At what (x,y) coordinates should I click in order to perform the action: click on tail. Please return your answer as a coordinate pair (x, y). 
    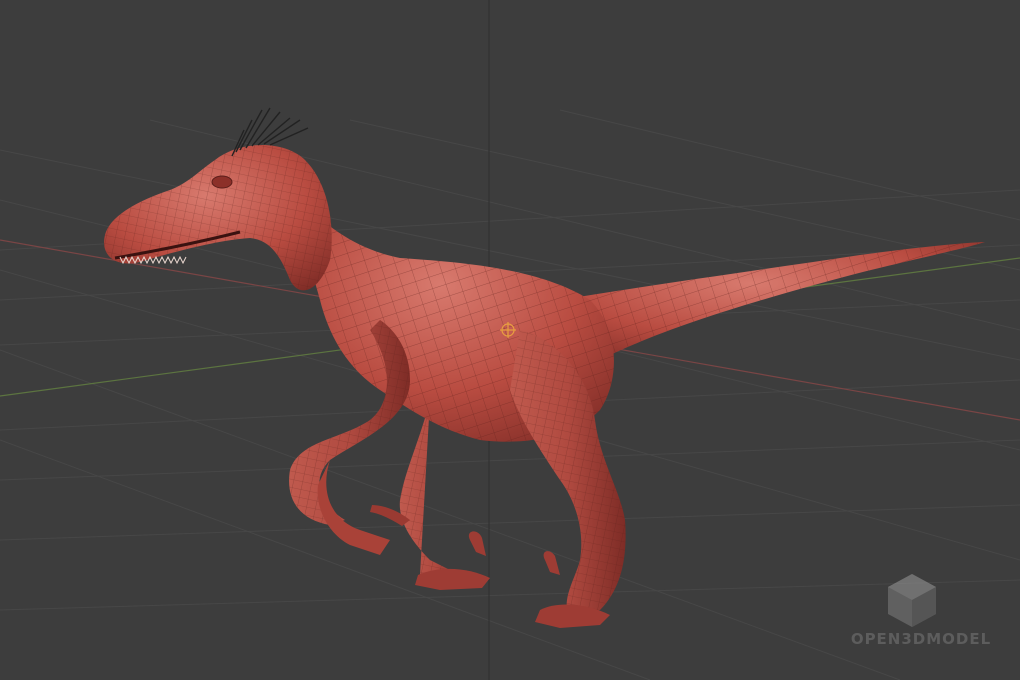
    Looking at the image, I should click on (772, 301).